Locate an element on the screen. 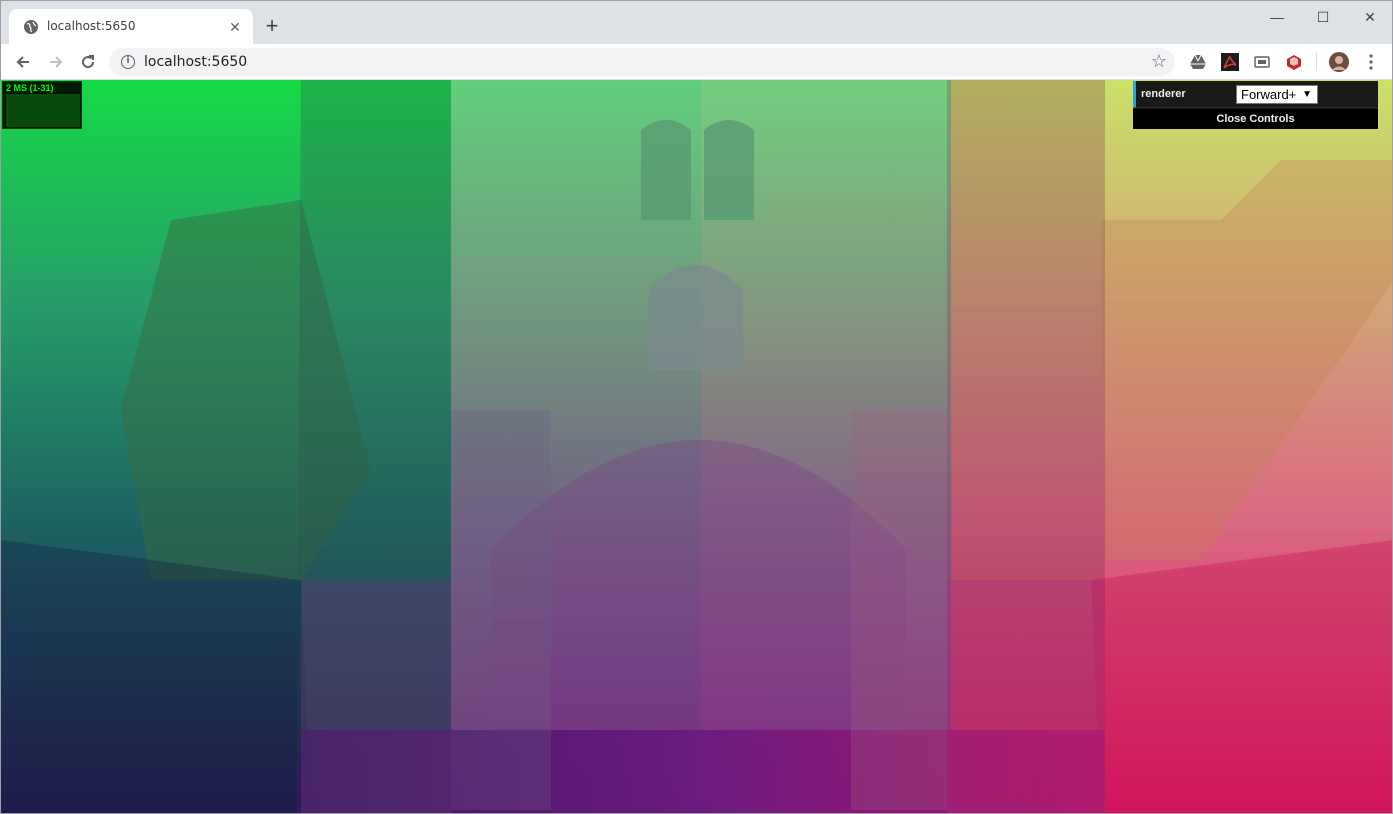 The image size is (1393, 814). maximize-icon: ☐ is located at coordinates (1323, 17).